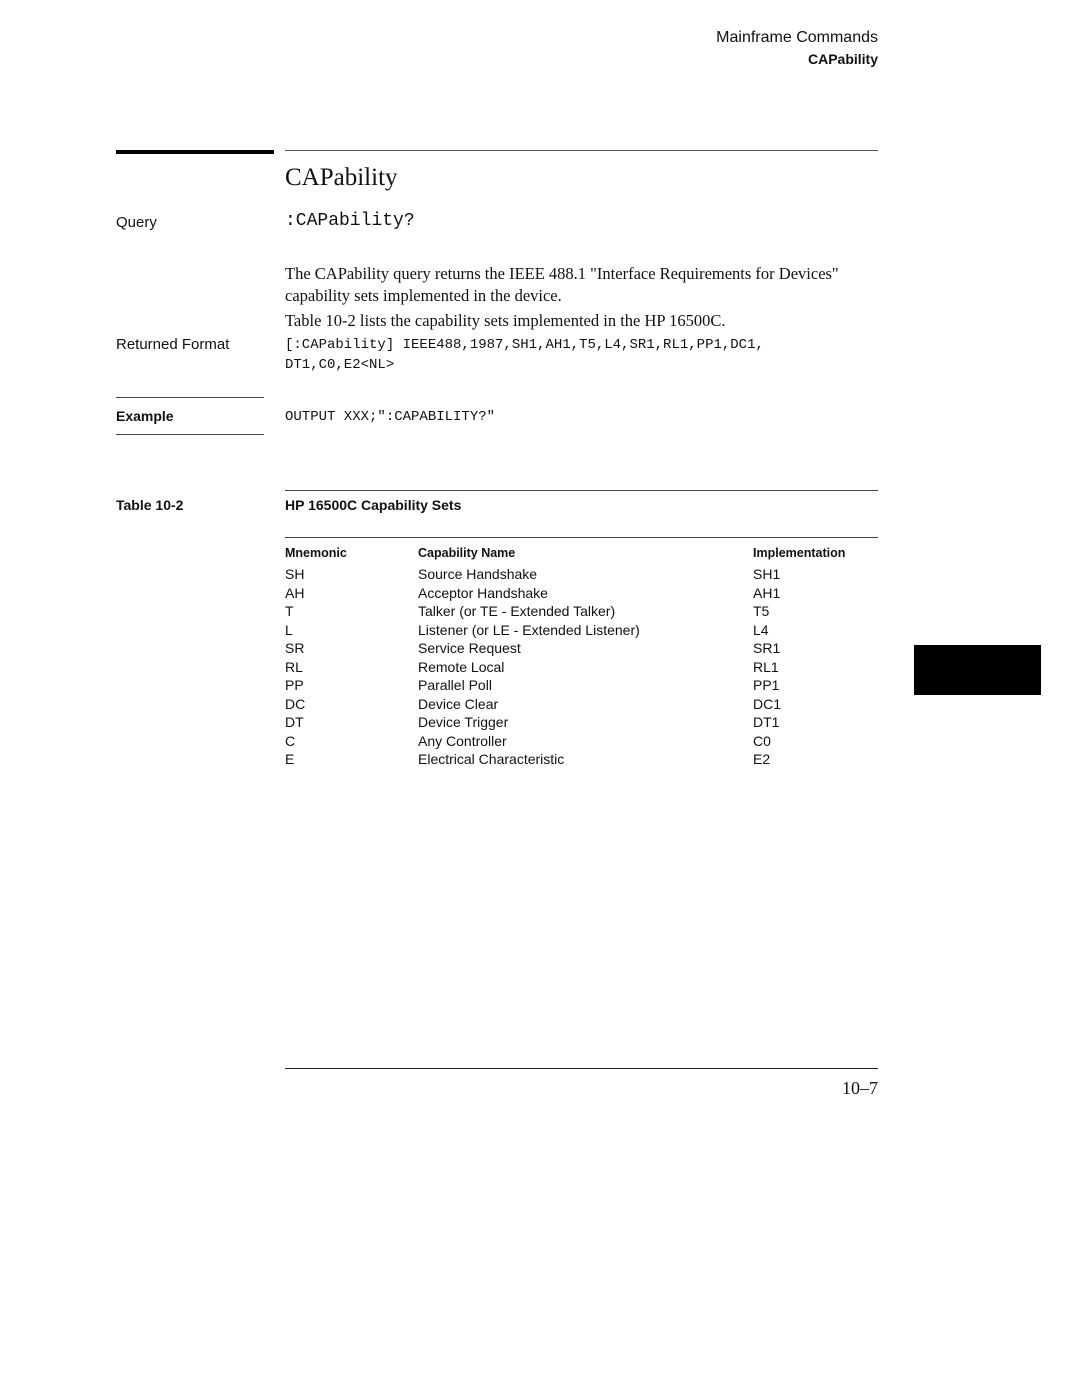 The image size is (1080, 1397). Describe the element at coordinates (469, 648) in the screenshot. I see `cell-capability-name: Service Request` at that location.